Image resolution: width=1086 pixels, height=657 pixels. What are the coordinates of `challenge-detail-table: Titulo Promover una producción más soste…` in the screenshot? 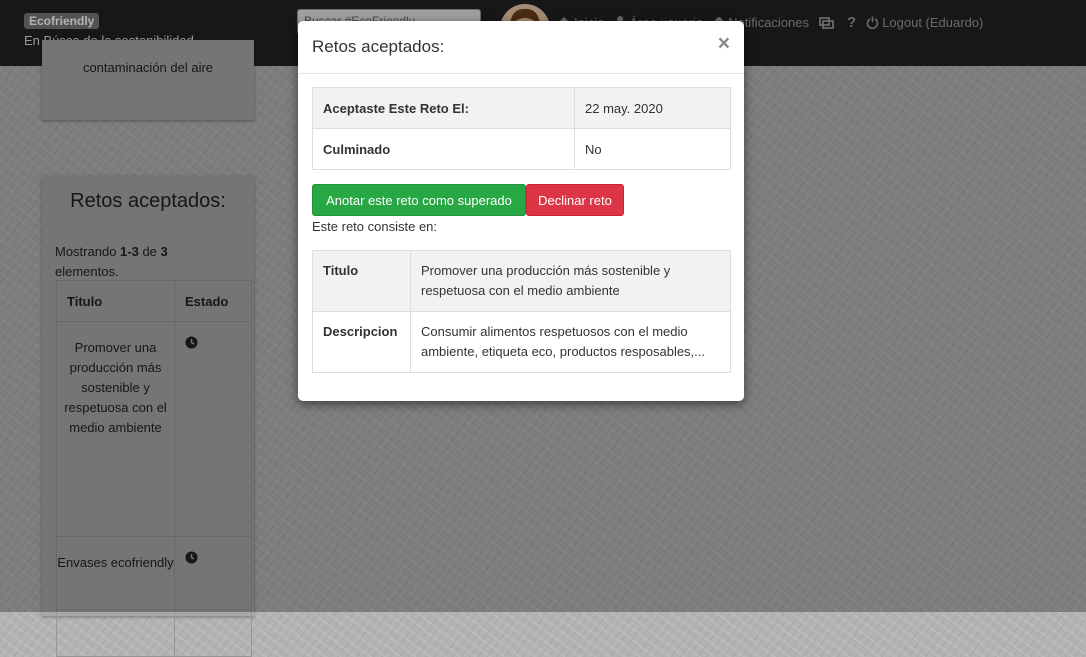 It's located at (521, 311).